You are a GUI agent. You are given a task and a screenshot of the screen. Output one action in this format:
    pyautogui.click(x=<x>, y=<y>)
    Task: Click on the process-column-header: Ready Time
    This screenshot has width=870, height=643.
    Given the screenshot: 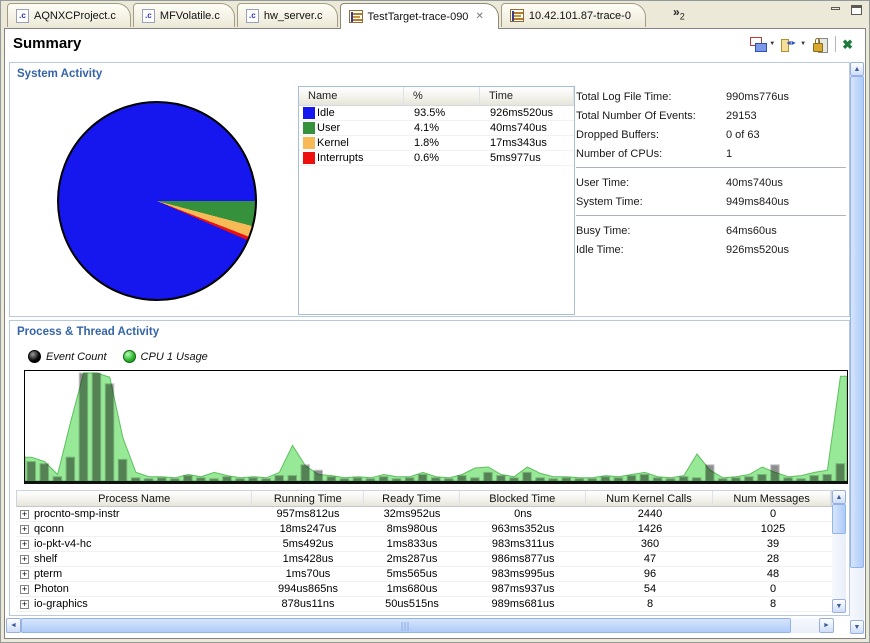 What is the action you would take?
    pyautogui.click(x=412, y=498)
    